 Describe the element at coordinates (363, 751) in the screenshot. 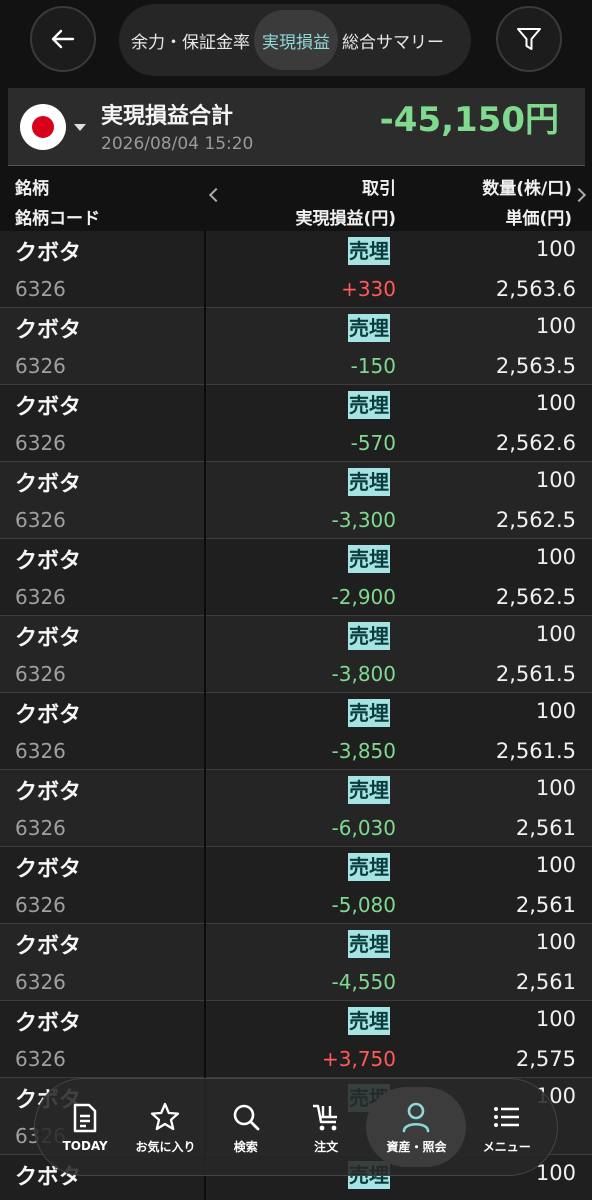

I see `realized-pl: -3,850` at that location.